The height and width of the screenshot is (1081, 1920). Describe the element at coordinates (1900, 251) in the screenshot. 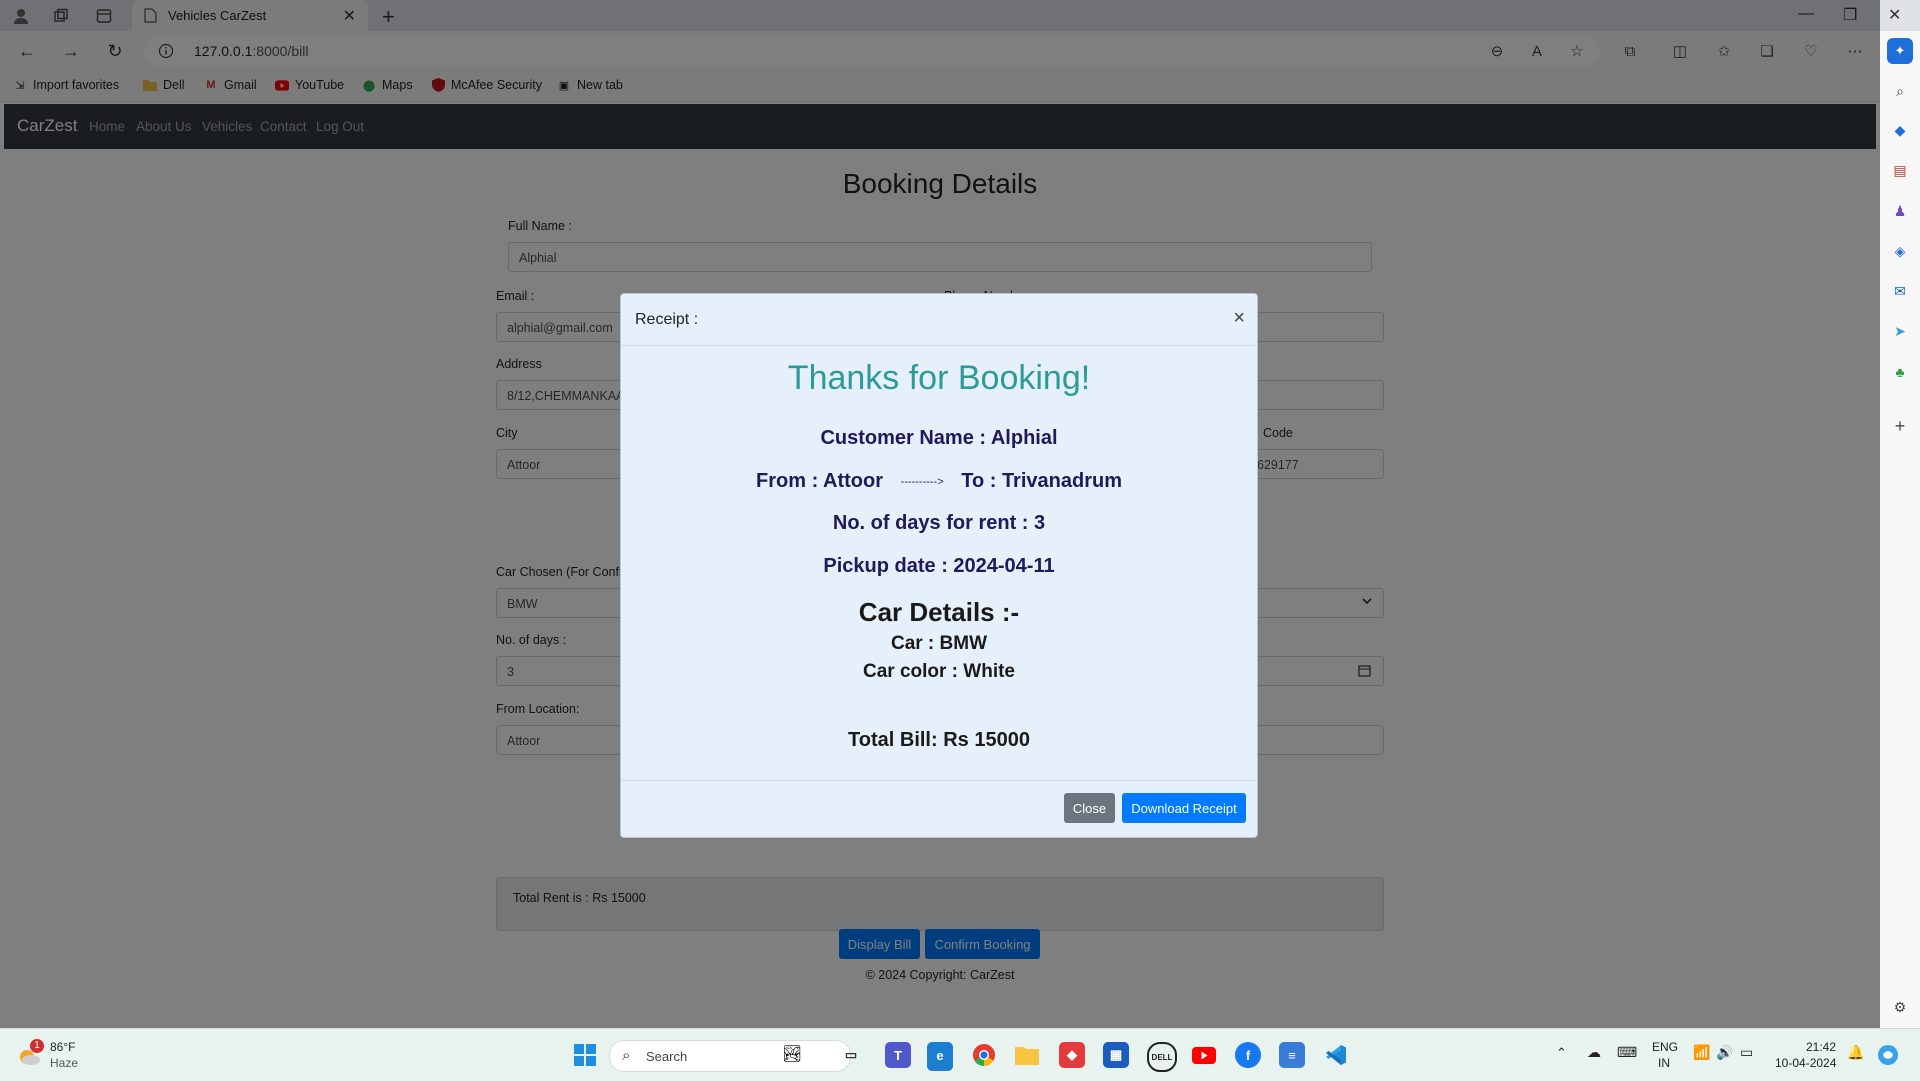

I see `copilot-apps-icon: ◈` at that location.